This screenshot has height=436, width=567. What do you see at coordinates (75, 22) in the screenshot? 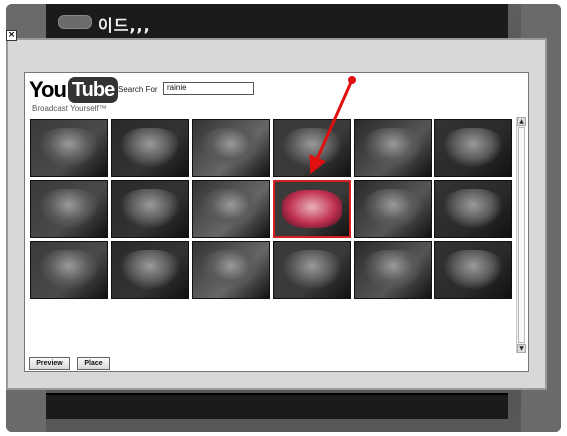
I see `title-badge` at bounding box center [75, 22].